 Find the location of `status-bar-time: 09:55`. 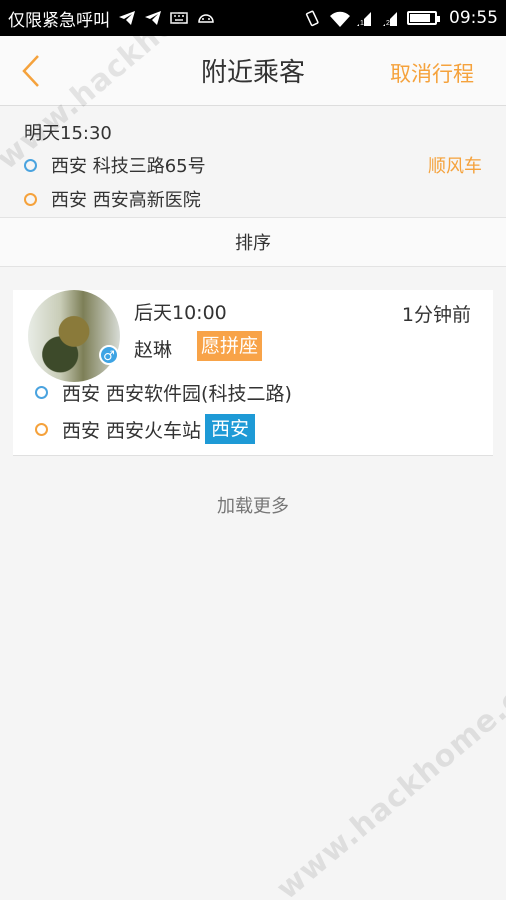

status-bar-time: 09:55 is located at coordinates (473, 18).